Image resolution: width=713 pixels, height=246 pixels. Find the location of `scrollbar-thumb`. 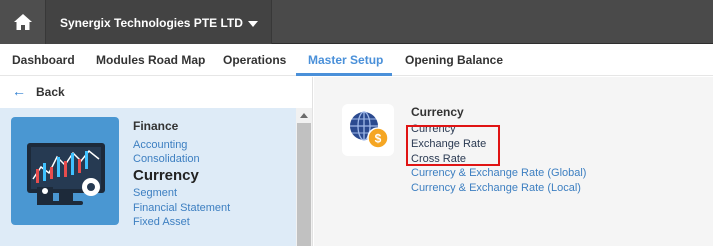

scrollbar-thumb is located at coordinates (304, 184).